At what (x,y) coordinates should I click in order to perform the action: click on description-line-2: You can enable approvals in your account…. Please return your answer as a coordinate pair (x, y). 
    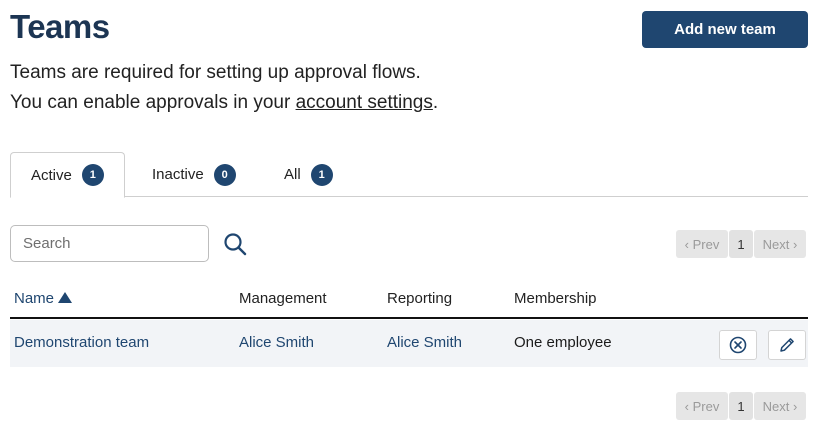
    Looking at the image, I should click on (224, 103).